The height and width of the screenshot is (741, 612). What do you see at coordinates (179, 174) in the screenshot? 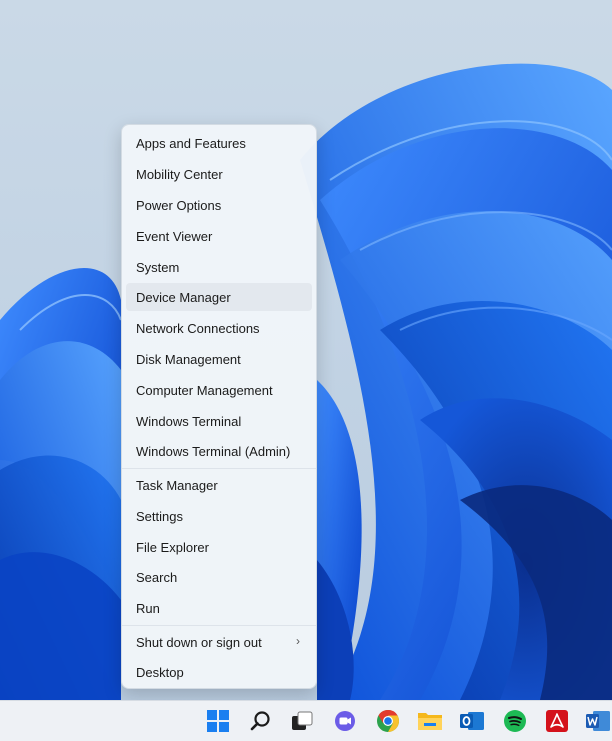
I see `menu-item-label: Mobility Center` at bounding box center [179, 174].